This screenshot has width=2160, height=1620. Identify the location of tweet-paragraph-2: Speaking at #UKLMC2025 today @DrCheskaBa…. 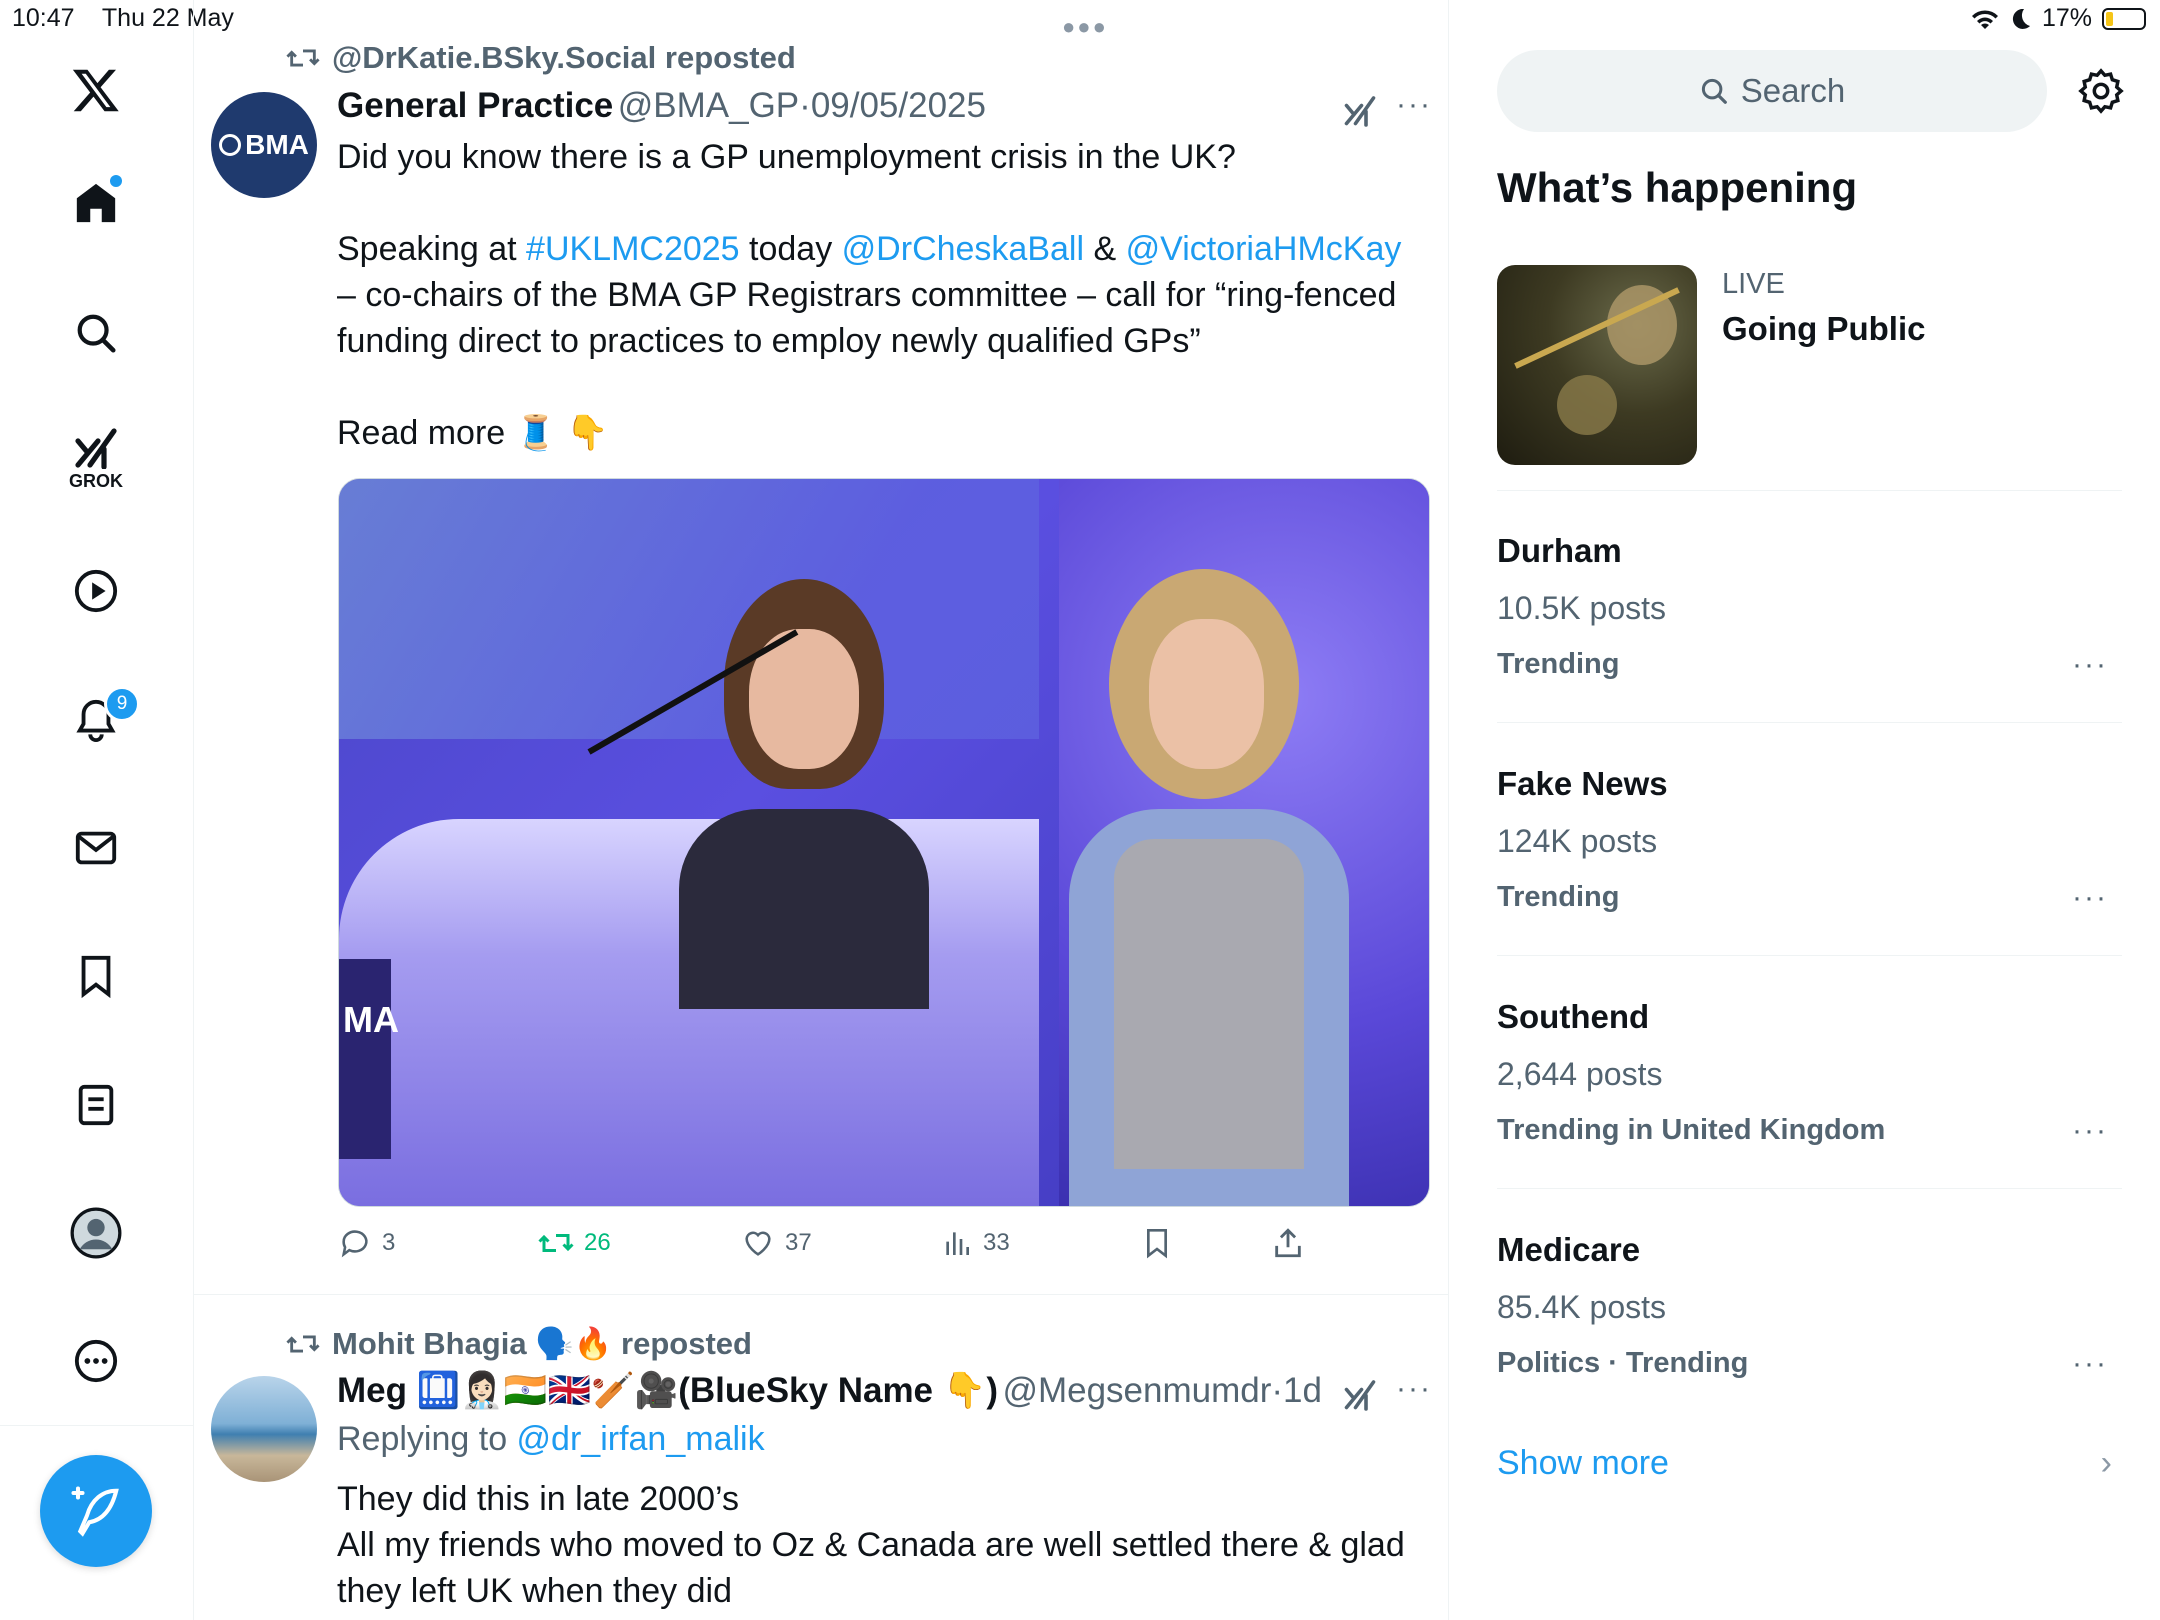
(877, 295).